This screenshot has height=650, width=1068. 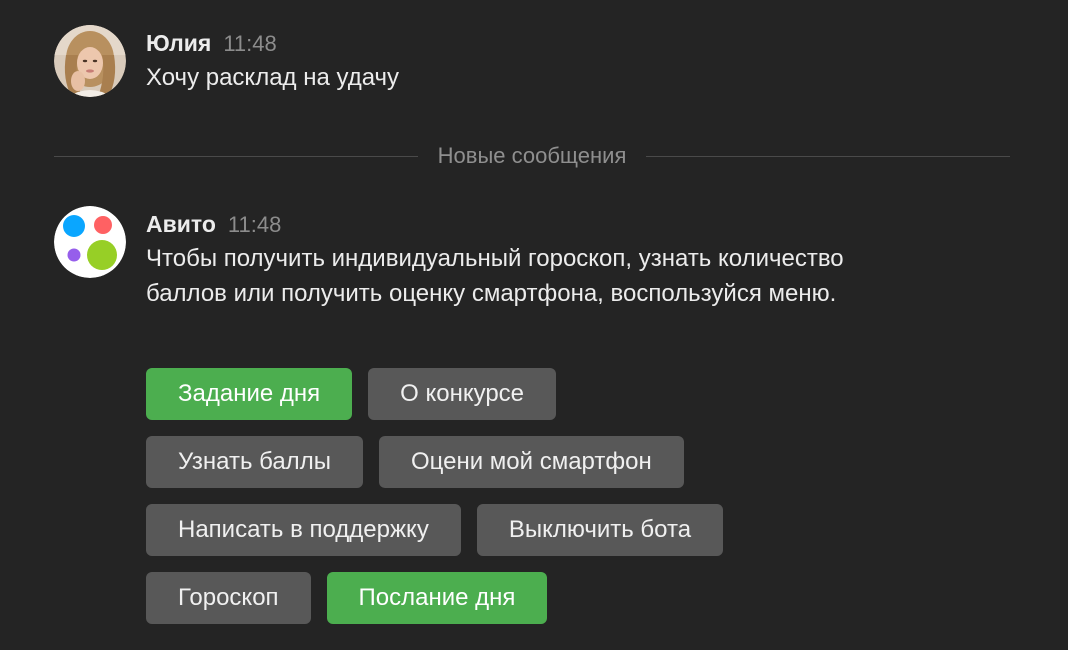 What do you see at coordinates (273, 77) in the screenshot?
I see `message-text: Хочу расклад на удачу` at bounding box center [273, 77].